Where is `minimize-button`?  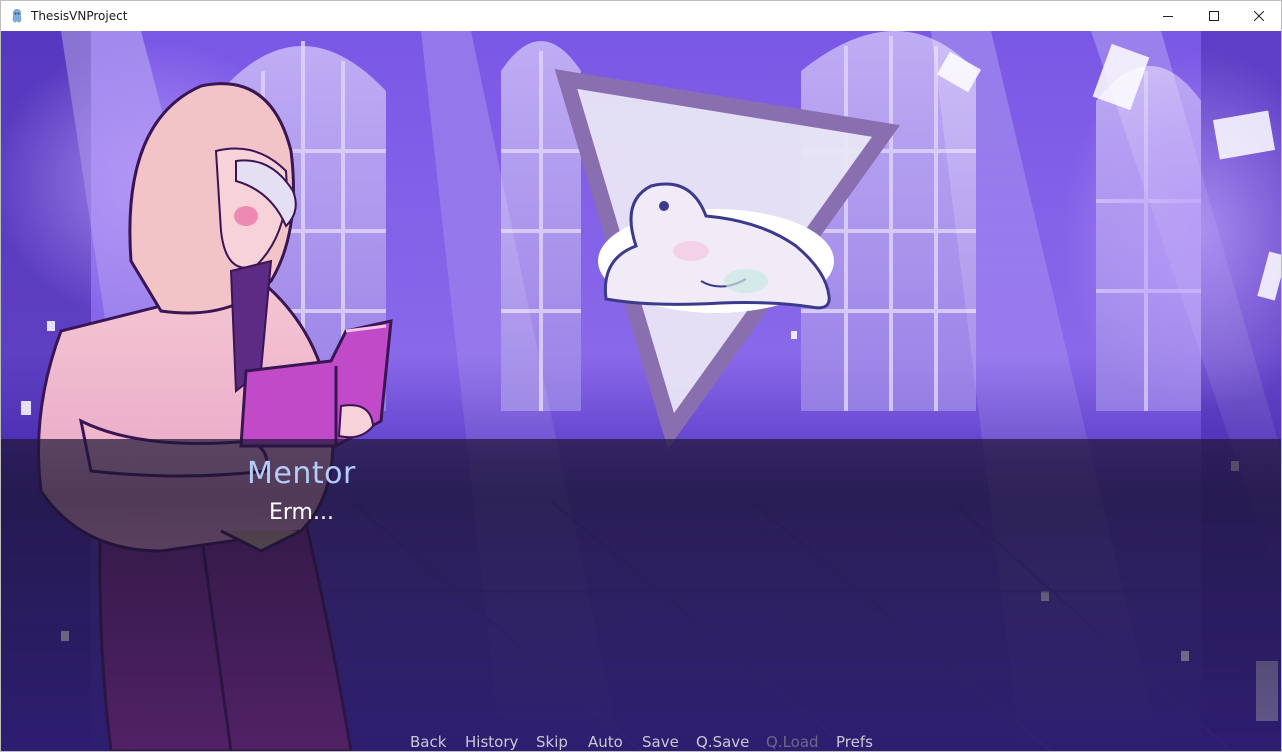
minimize-button is located at coordinates (1168, 16).